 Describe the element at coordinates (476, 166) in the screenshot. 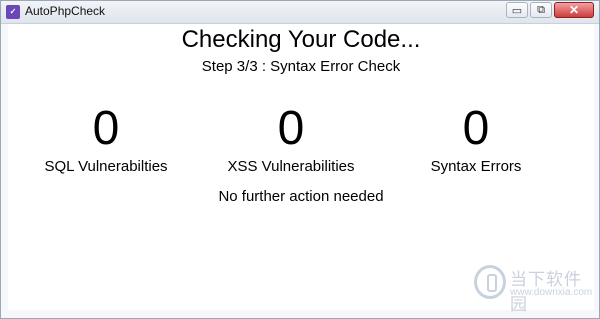

I see `syntax-label: Syntax Errors` at that location.